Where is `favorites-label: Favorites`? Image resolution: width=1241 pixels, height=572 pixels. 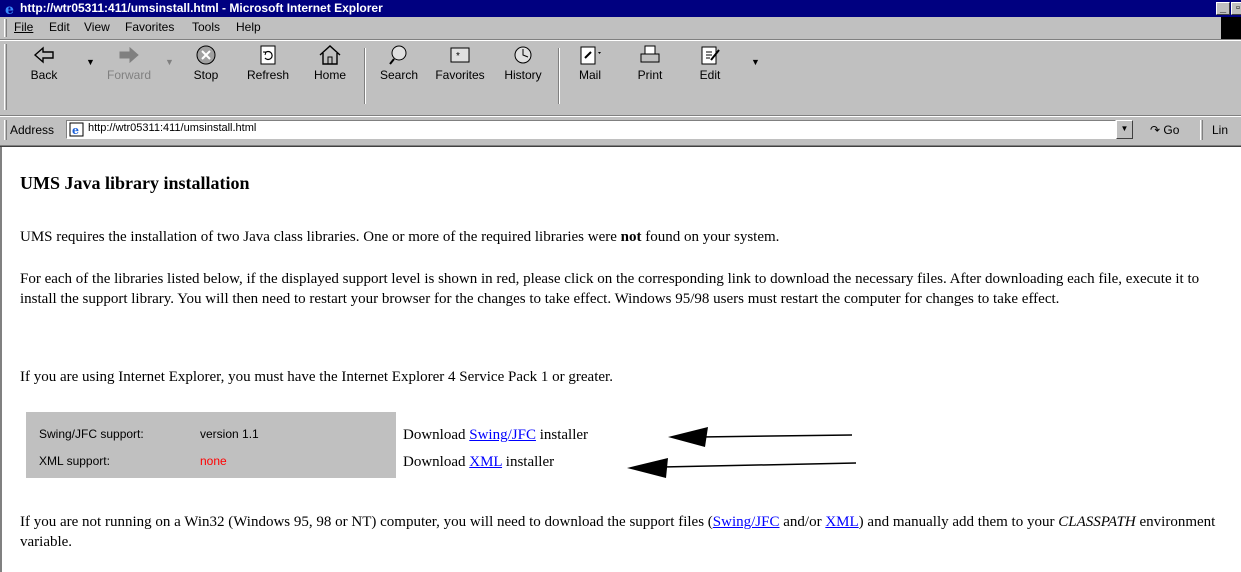 favorites-label: Favorites is located at coordinates (460, 75).